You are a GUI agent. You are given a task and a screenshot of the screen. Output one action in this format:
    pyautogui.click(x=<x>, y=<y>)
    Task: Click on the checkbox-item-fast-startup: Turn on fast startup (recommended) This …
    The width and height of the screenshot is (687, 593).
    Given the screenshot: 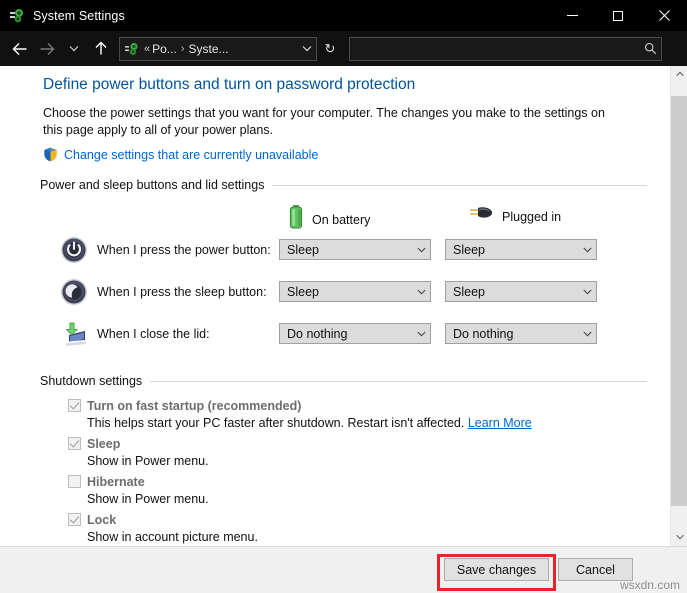 What is the action you would take?
    pyautogui.click(x=365, y=413)
    